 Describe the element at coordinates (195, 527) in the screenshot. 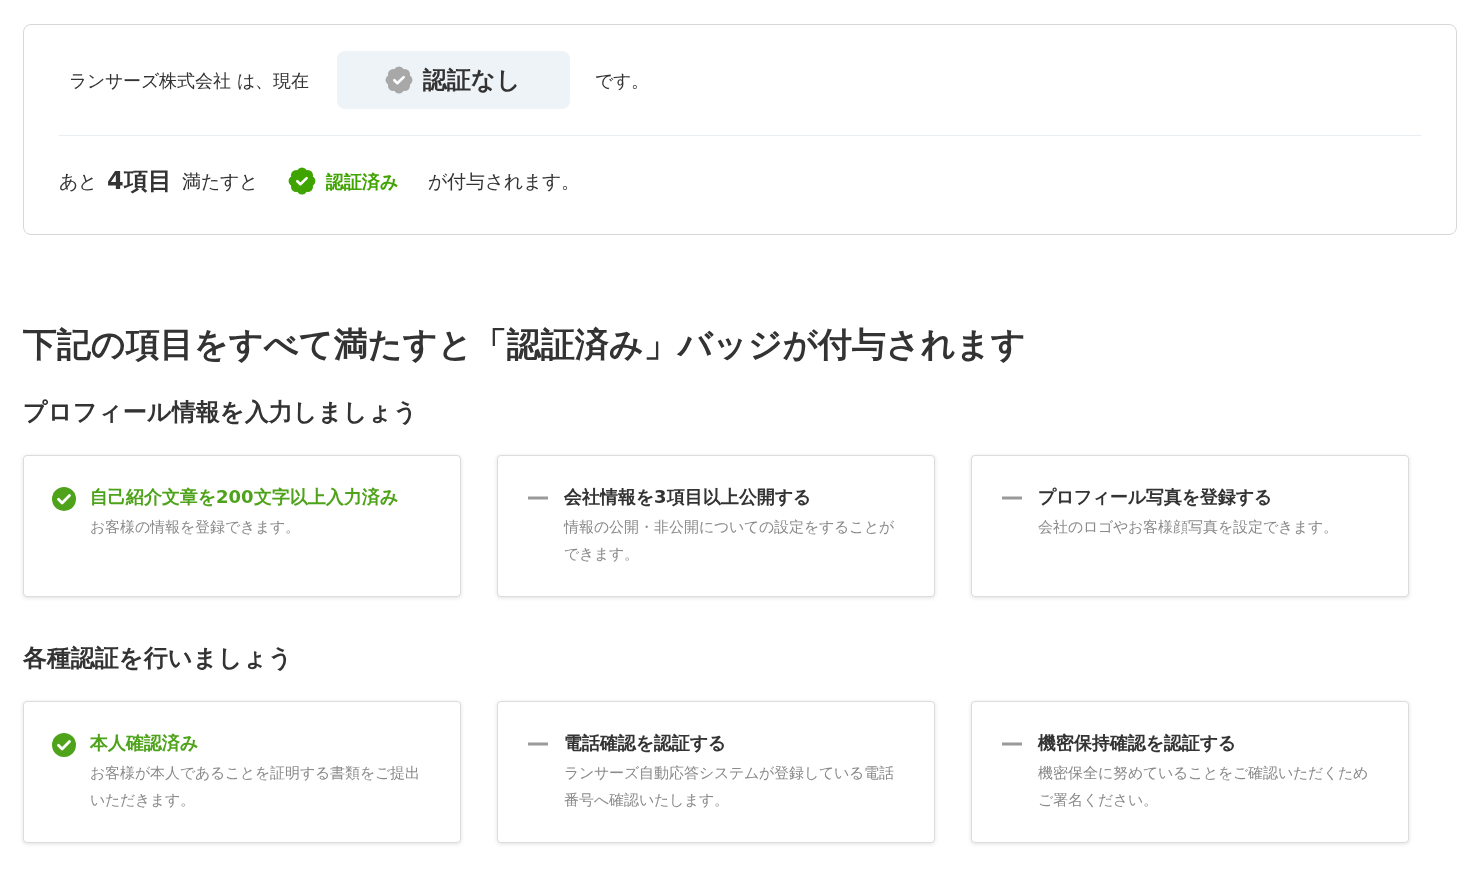

I see `requirement-description: お客様の情報を登録できます。` at that location.